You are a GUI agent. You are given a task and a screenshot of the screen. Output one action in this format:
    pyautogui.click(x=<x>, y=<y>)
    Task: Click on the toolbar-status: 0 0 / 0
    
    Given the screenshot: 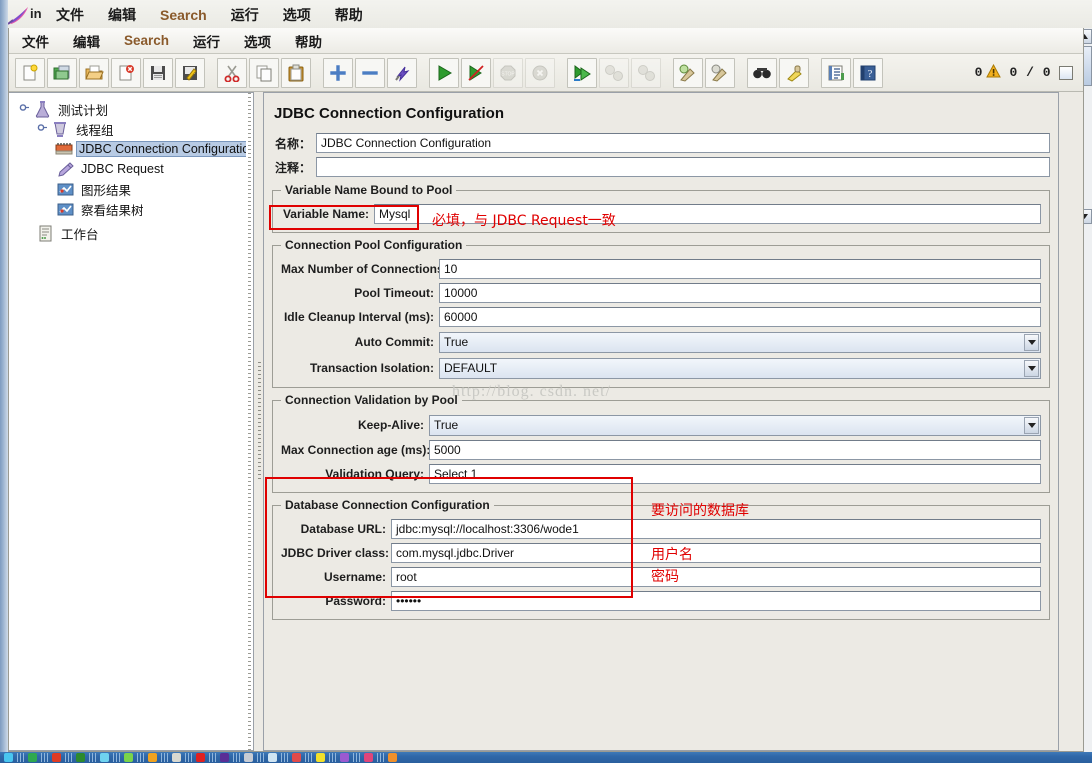 What is the action you would take?
    pyautogui.click(x=1029, y=72)
    